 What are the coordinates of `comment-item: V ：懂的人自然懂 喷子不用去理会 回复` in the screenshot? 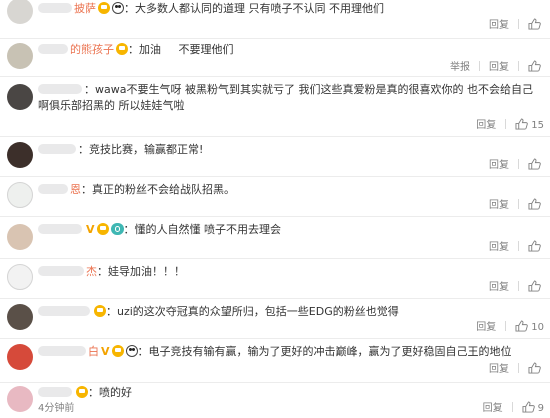 It's located at (275, 237).